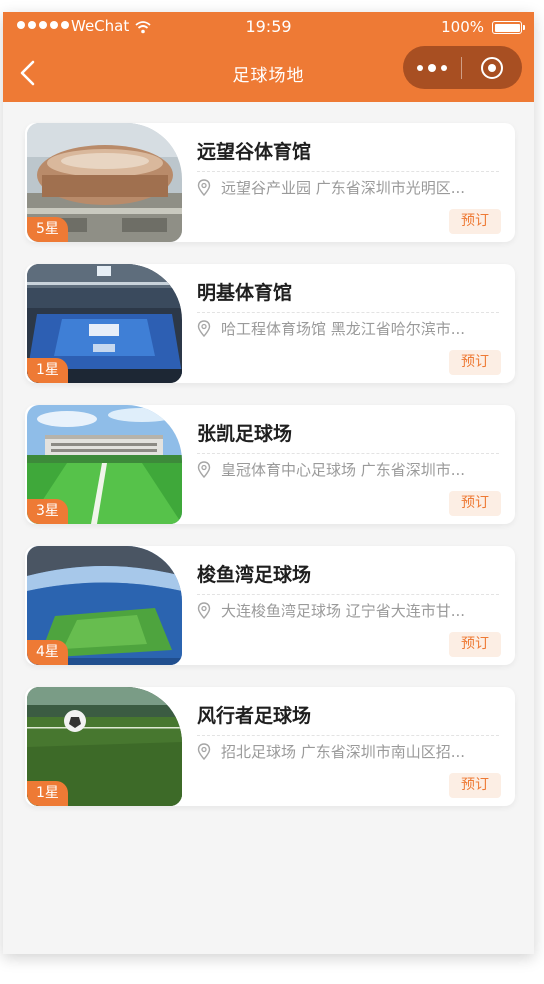 This screenshot has width=544, height=984. I want to click on star-rating-badge: 3星, so click(47, 511).